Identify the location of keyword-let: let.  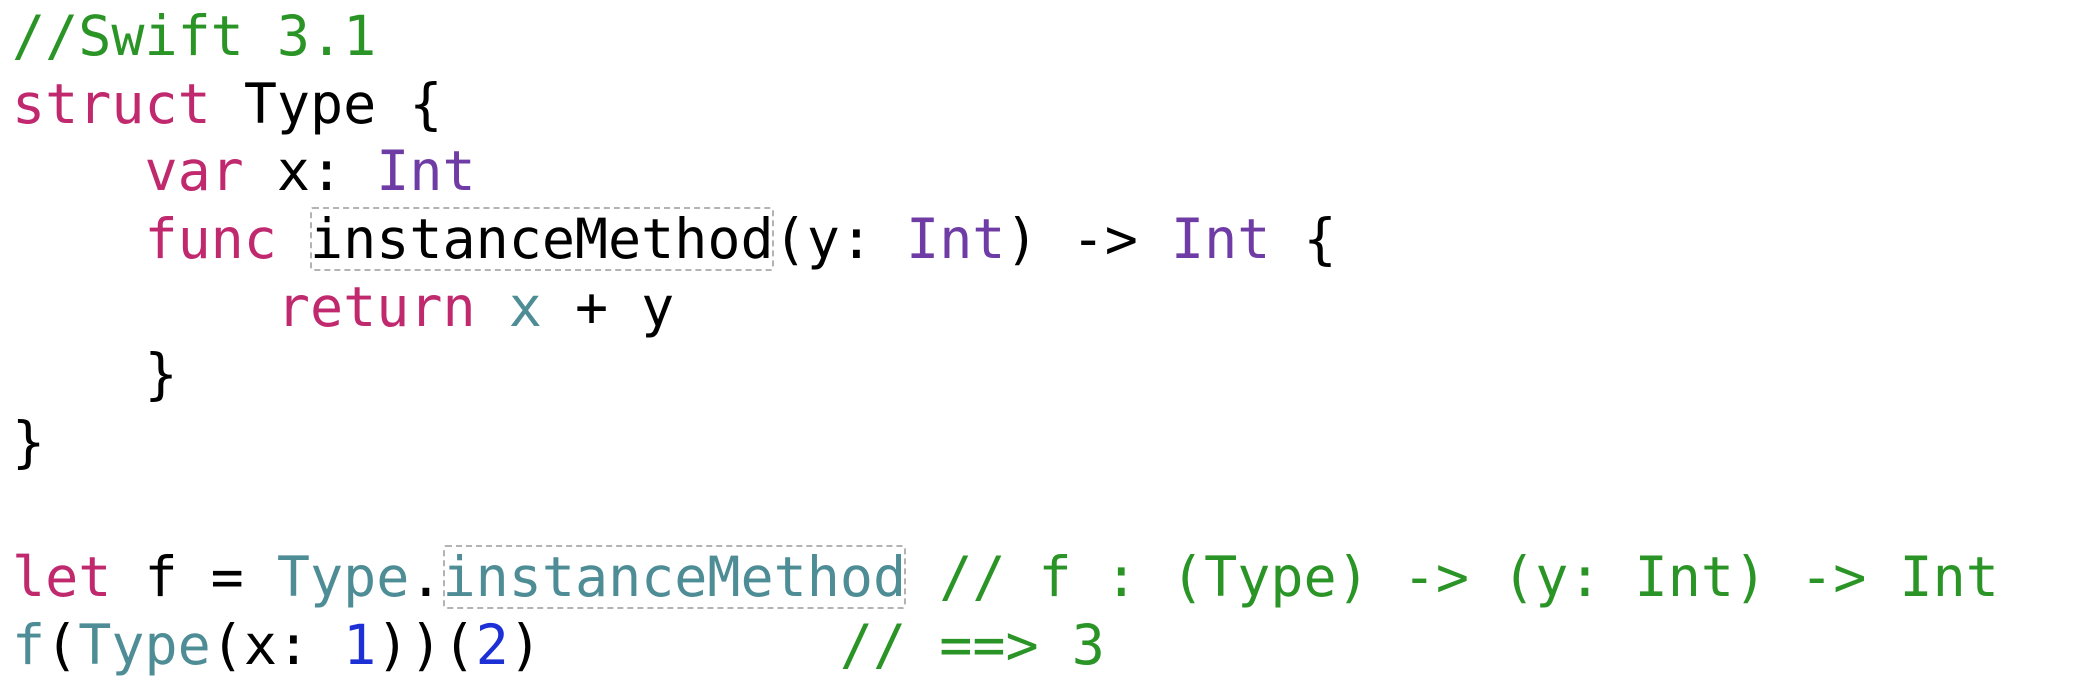
(62, 577).